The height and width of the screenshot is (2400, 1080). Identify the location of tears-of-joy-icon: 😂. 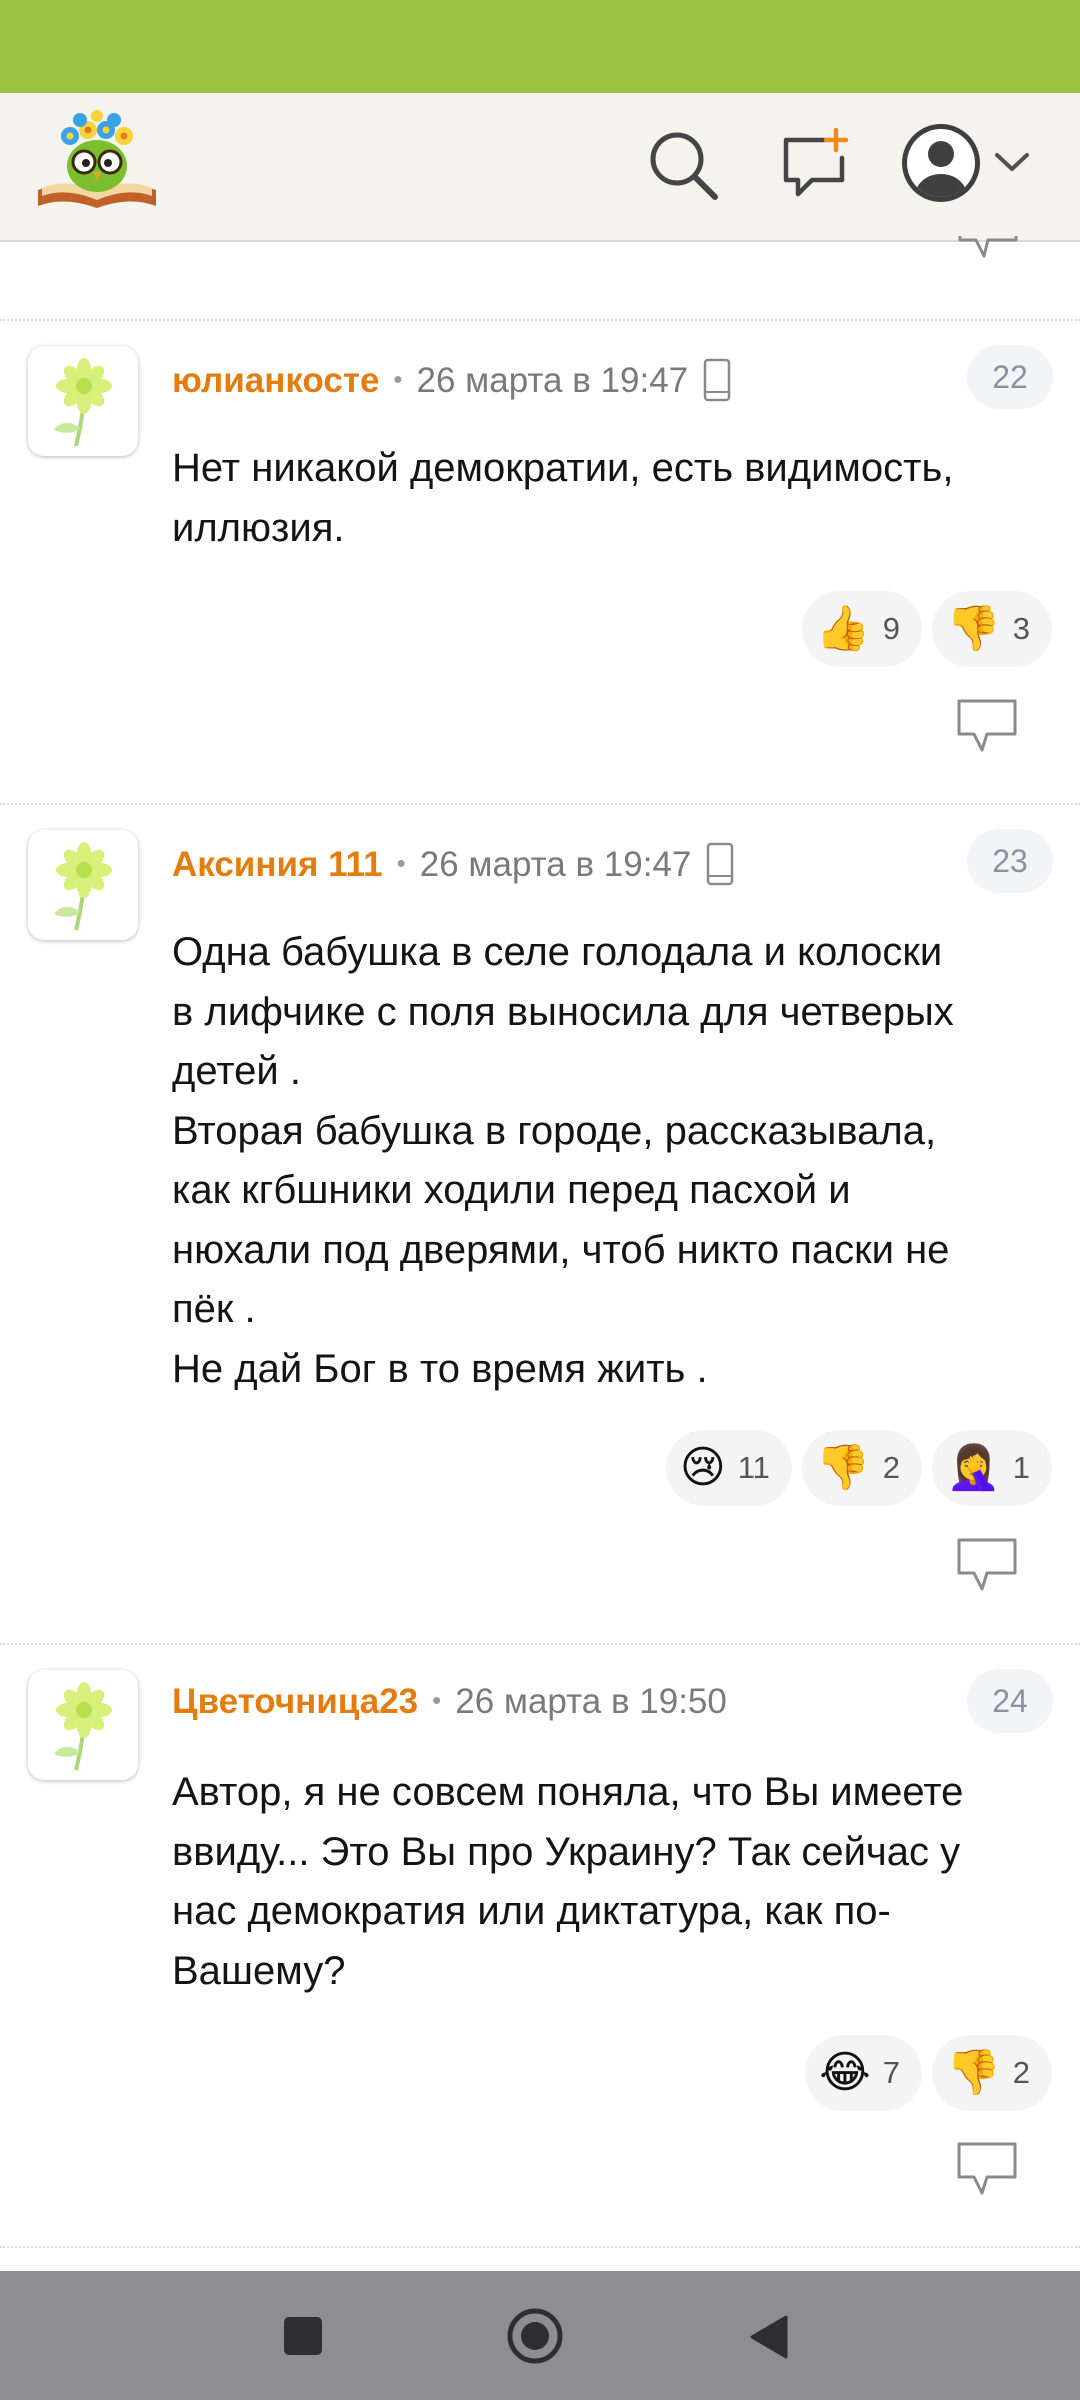
(845, 2072).